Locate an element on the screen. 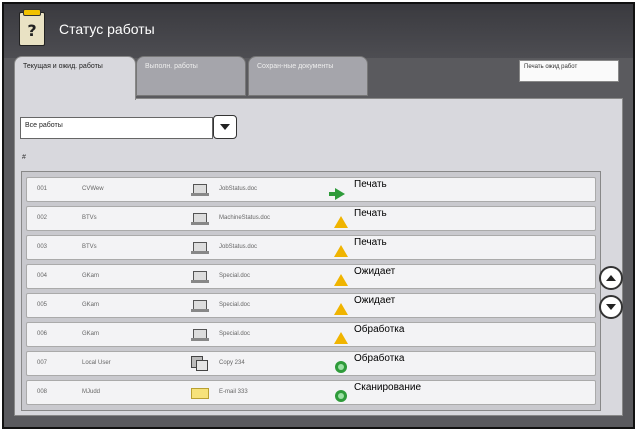 The height and width of the screenshot is (431, 637). scroll-down-button is located at coordinates (611, 307).